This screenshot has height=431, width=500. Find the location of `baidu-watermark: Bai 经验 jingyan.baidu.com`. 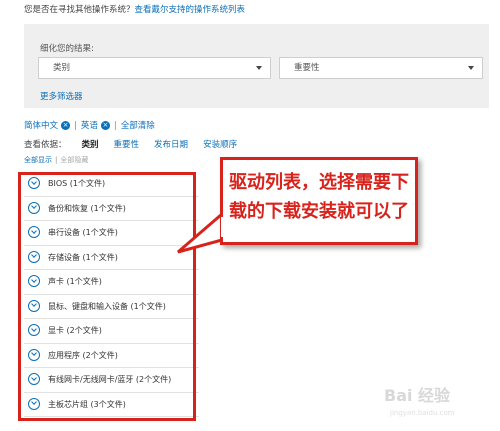

baidu-watermark: Bai 经验 jingyan.baidu.com is located at coordinates (439, 404).